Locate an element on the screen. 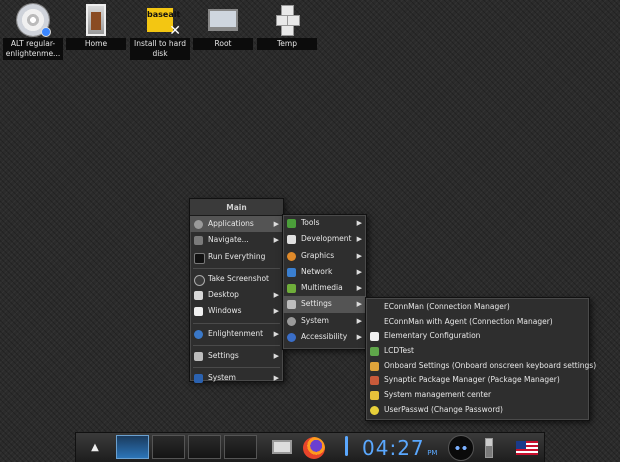 The width and height of the screenshot is (620, 462). menu-item-multimedia: Multimedia ▶ is located at coordinates (324, 288).